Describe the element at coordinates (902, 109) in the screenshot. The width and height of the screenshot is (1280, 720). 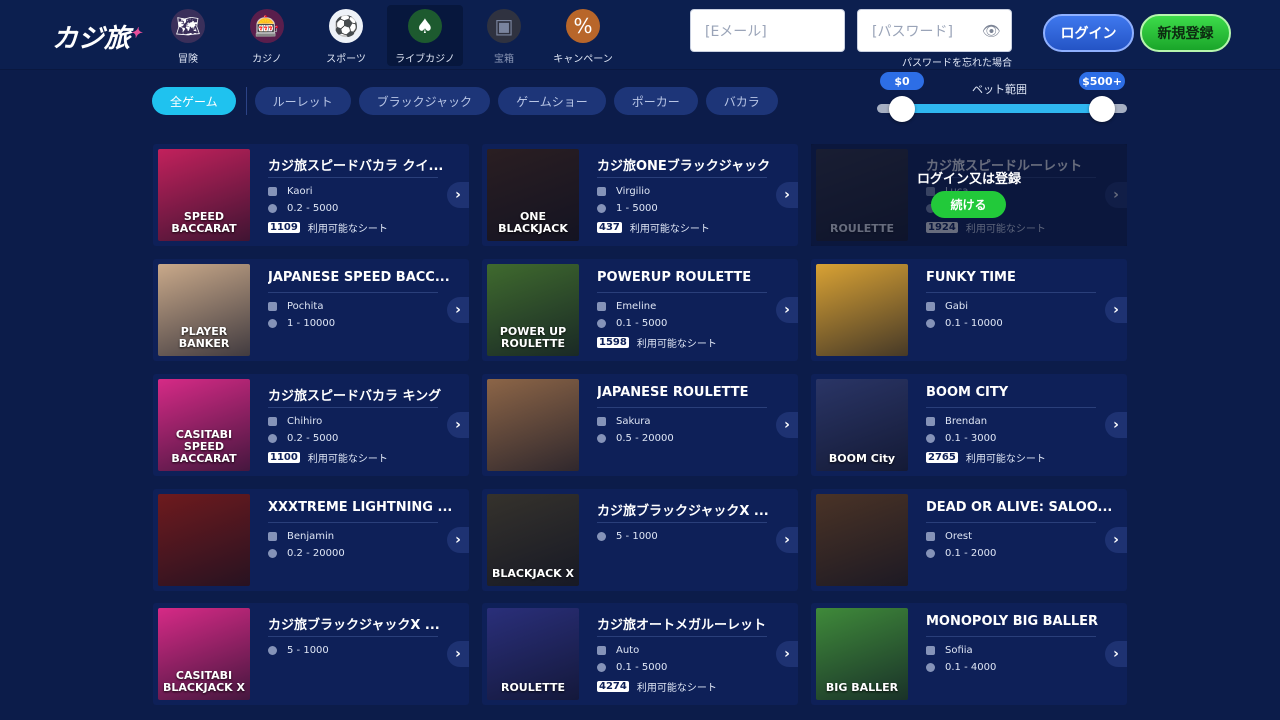
I see `bet-min-handle` at that location.